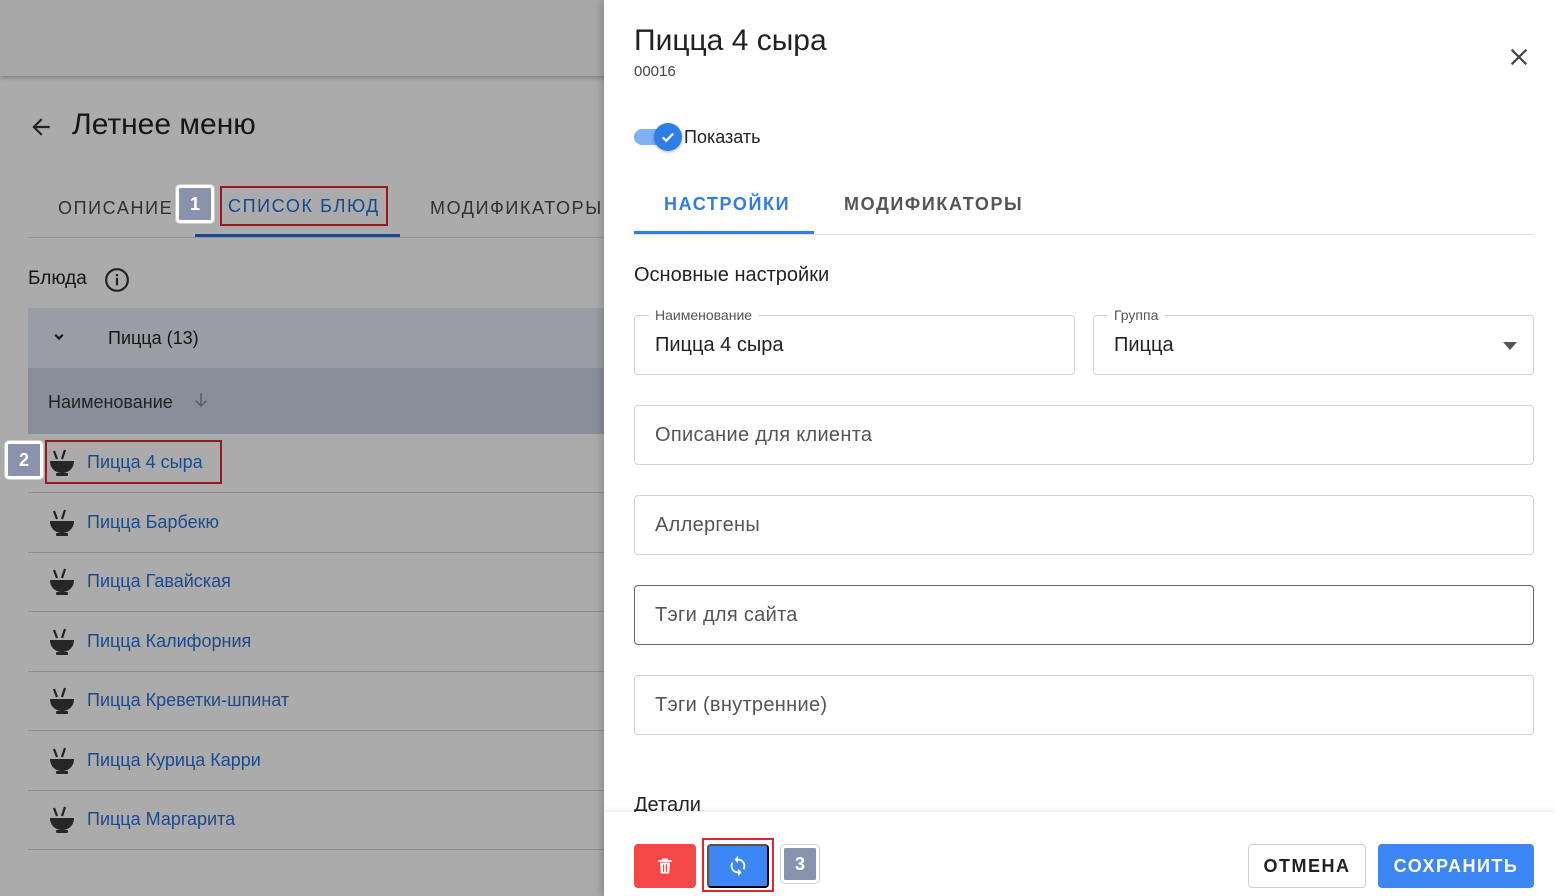  I want to click on group-select-value: Пицца, so click(1144, 345).